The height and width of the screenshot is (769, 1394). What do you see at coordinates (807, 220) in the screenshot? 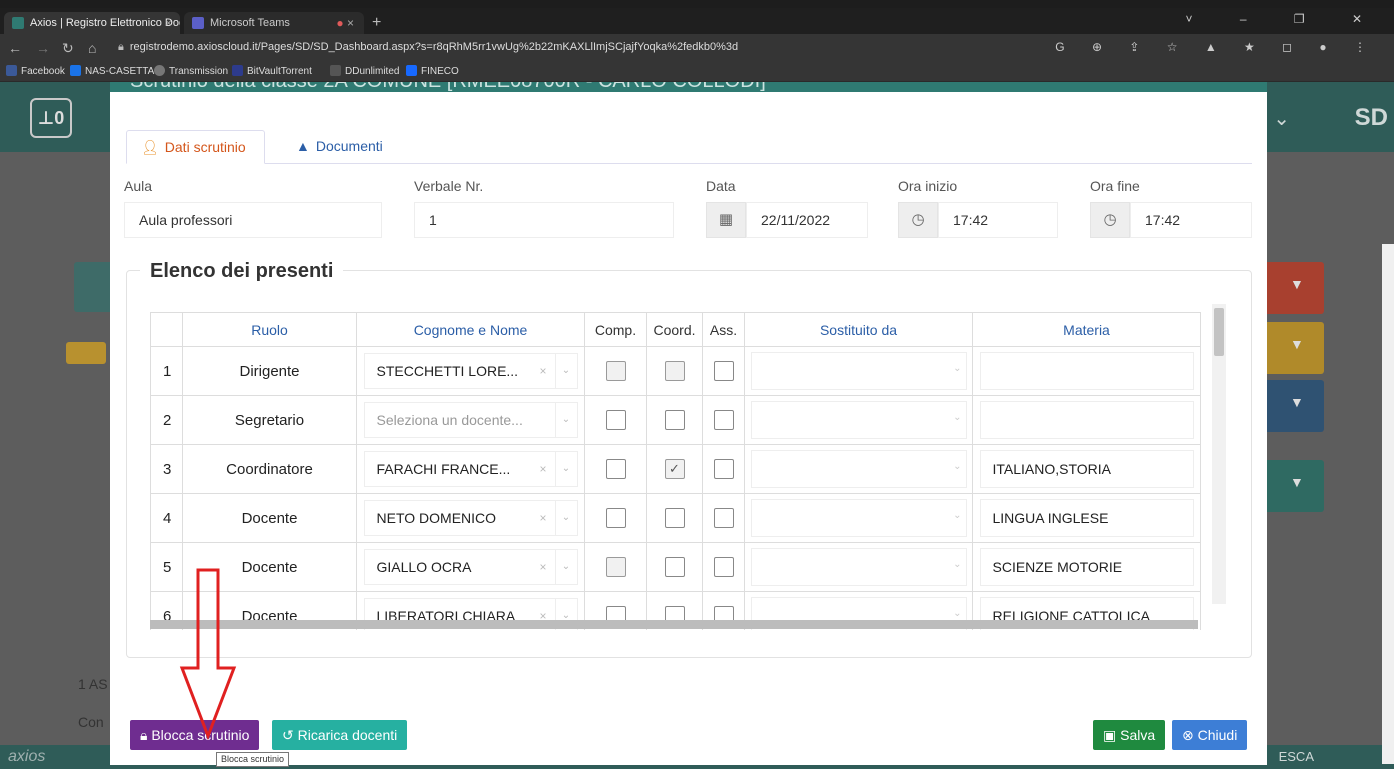
I see `data-field: 22/11/2022` at bounding box center [807, 220].